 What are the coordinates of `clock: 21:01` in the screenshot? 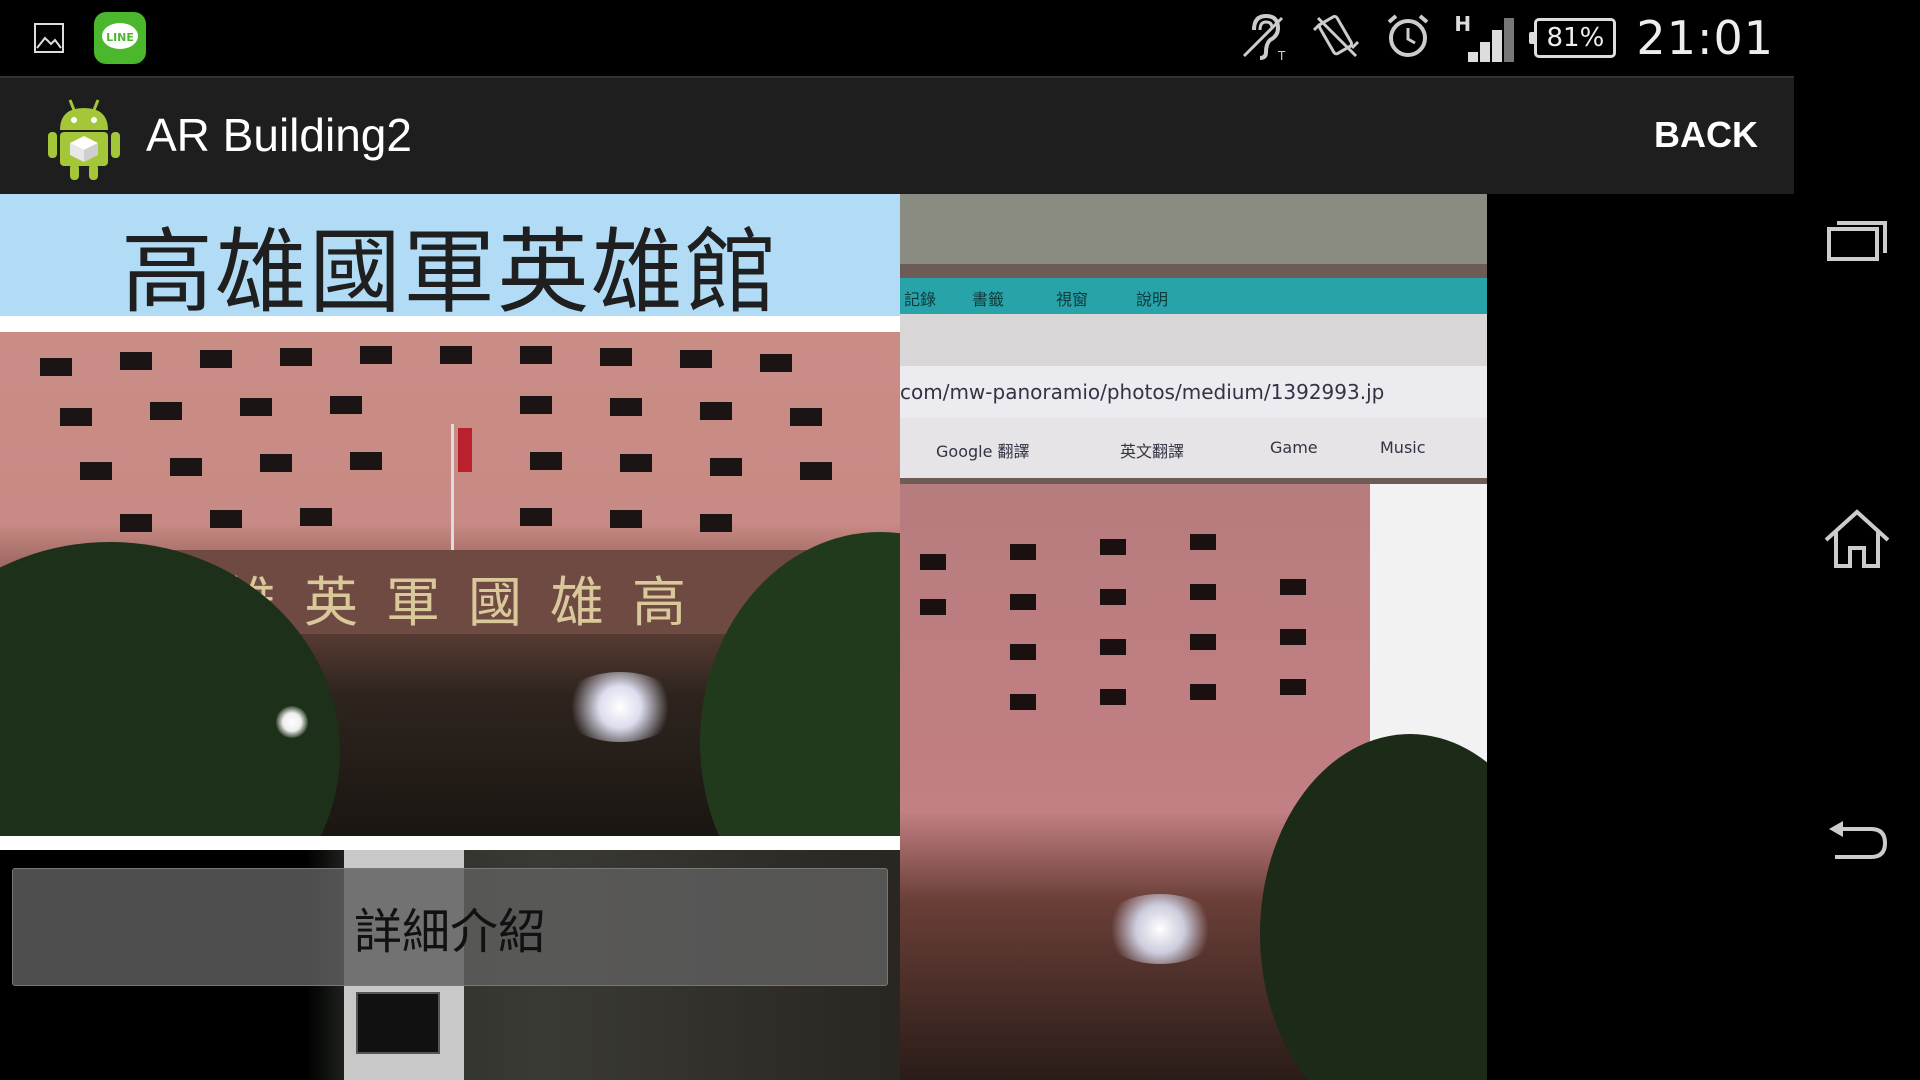 It's located at (1705, 38).